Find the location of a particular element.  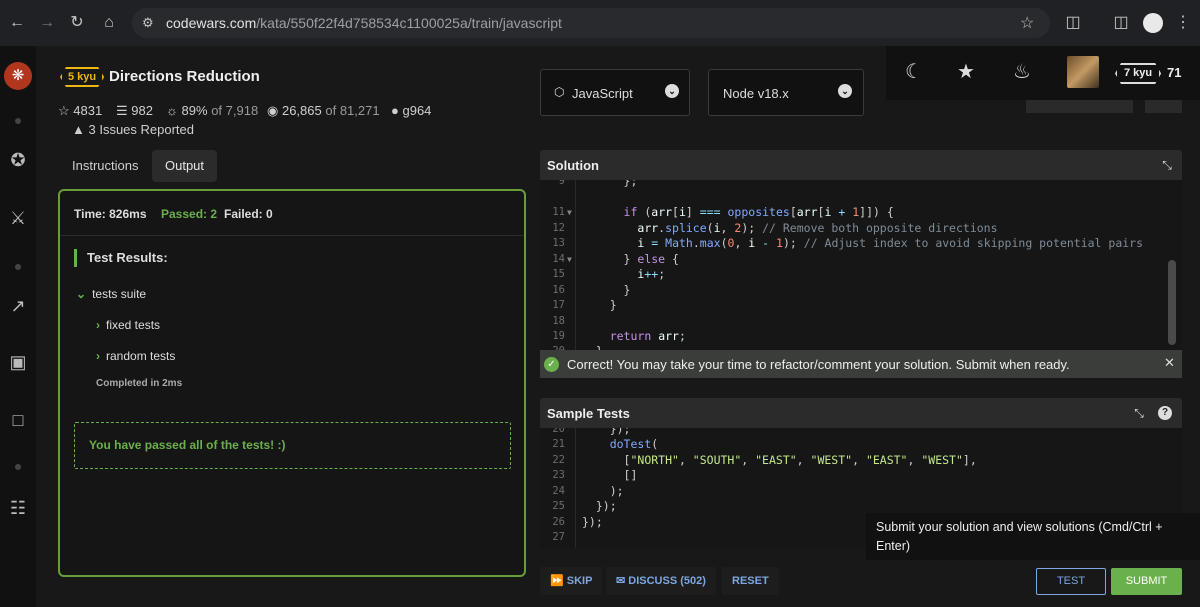

language-select: ⬡ JavaScript ⌄ is located at coordinates (615, 92).